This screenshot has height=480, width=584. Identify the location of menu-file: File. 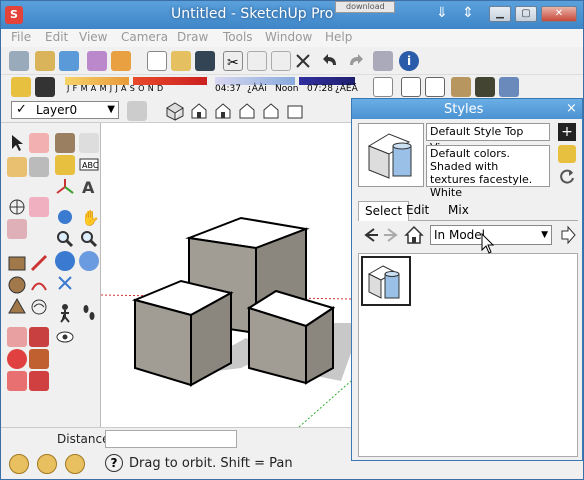
(21, 37).